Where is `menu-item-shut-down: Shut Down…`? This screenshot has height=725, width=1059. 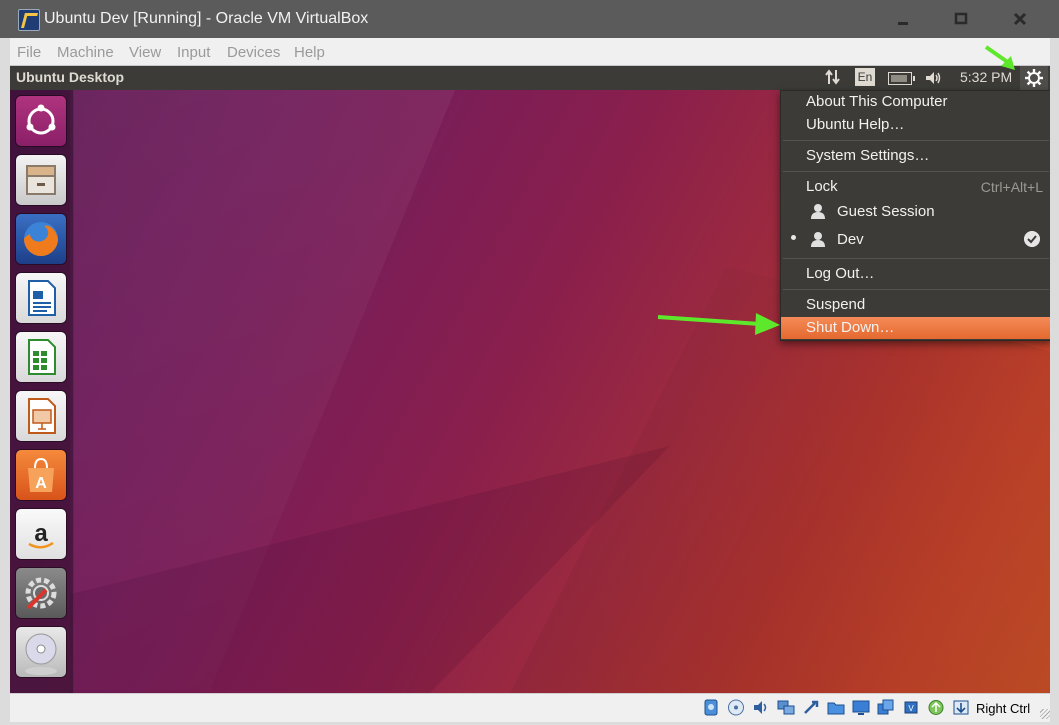
menu-item-shut-down: Shut Down… is located at coordinates (915, 328).